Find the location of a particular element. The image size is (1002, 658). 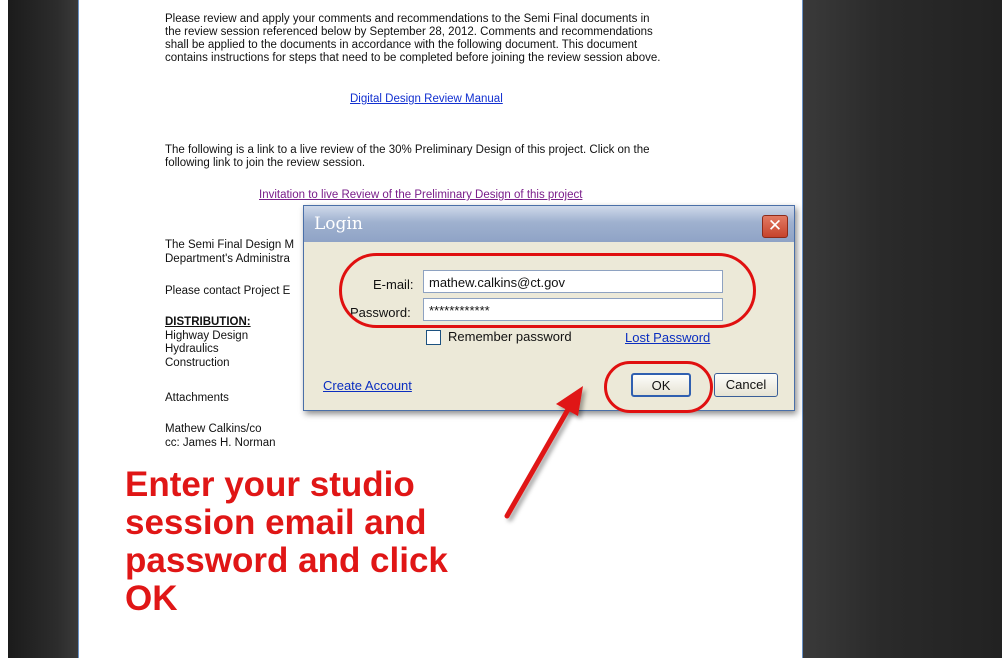

instruction-line: Enter your studio is located at coordinates (270, 484).